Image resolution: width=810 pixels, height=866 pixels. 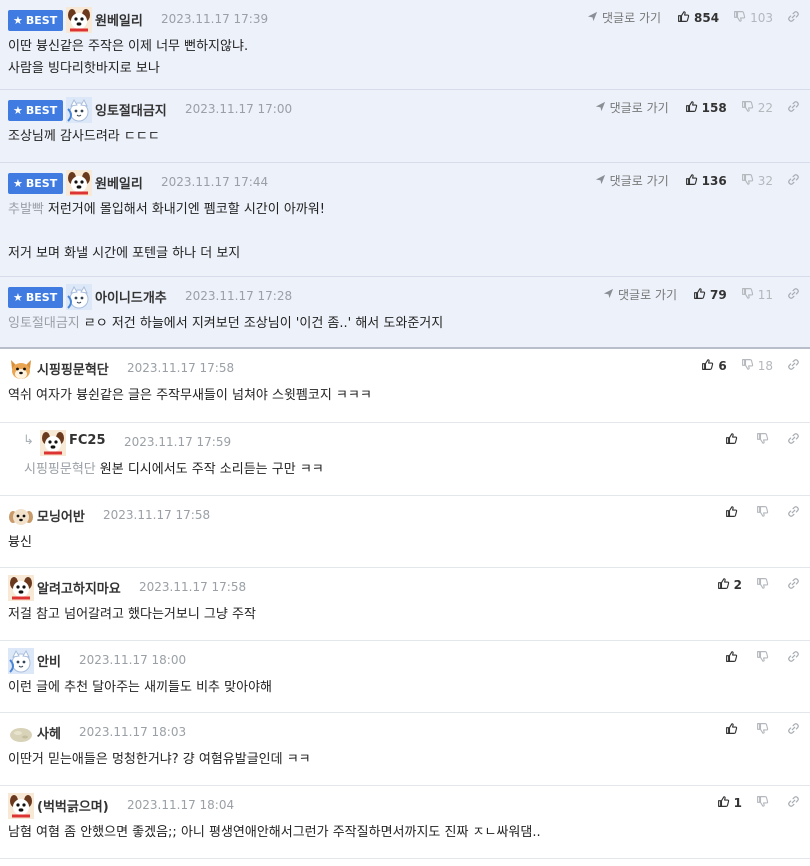 I want to click on comment-date: 2023.11.17 17:58, so click(x=193, y=587).